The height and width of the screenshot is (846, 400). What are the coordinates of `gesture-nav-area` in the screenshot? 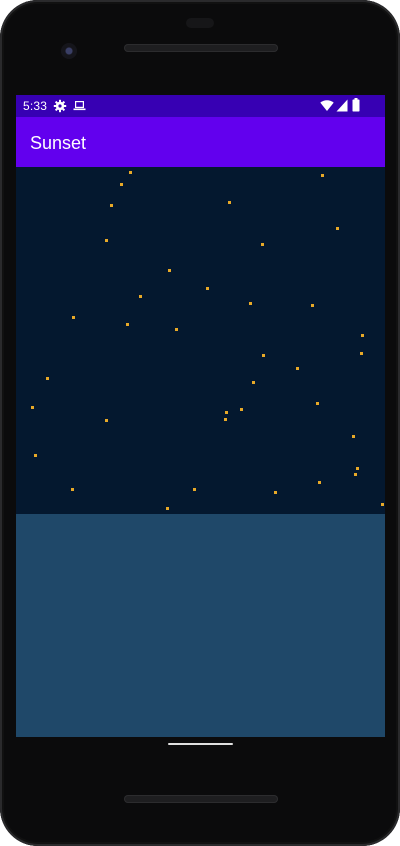 It's located at (200, 747).